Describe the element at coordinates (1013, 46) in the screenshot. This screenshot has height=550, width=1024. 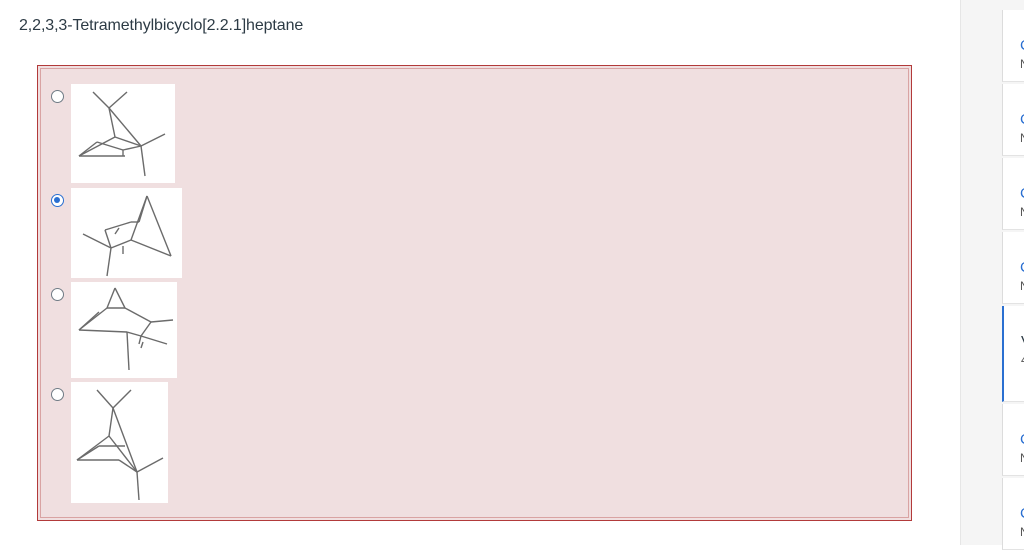
I see `sidebar-question-1: C N` at that location.